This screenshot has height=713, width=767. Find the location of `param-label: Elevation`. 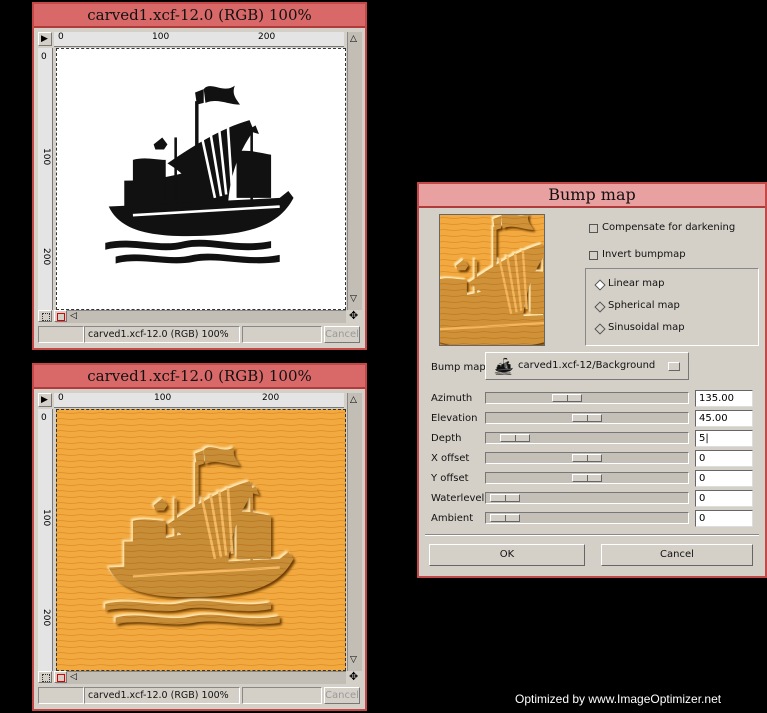

param-label: Elevation is located at coordinates (454, 418).